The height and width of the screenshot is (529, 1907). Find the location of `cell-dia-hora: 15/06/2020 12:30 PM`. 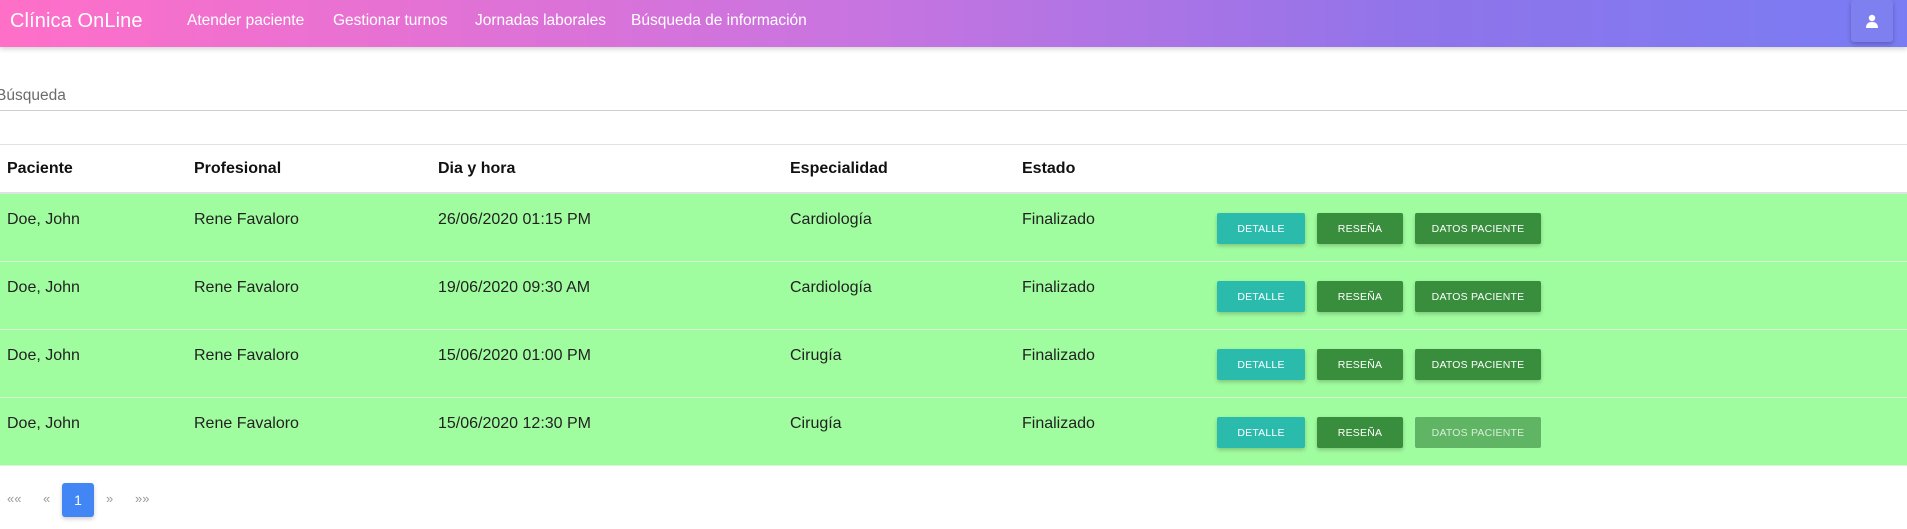

cell-dia-hora: 15/06/2020 12:30 PM is located at coordinates (515, 423).